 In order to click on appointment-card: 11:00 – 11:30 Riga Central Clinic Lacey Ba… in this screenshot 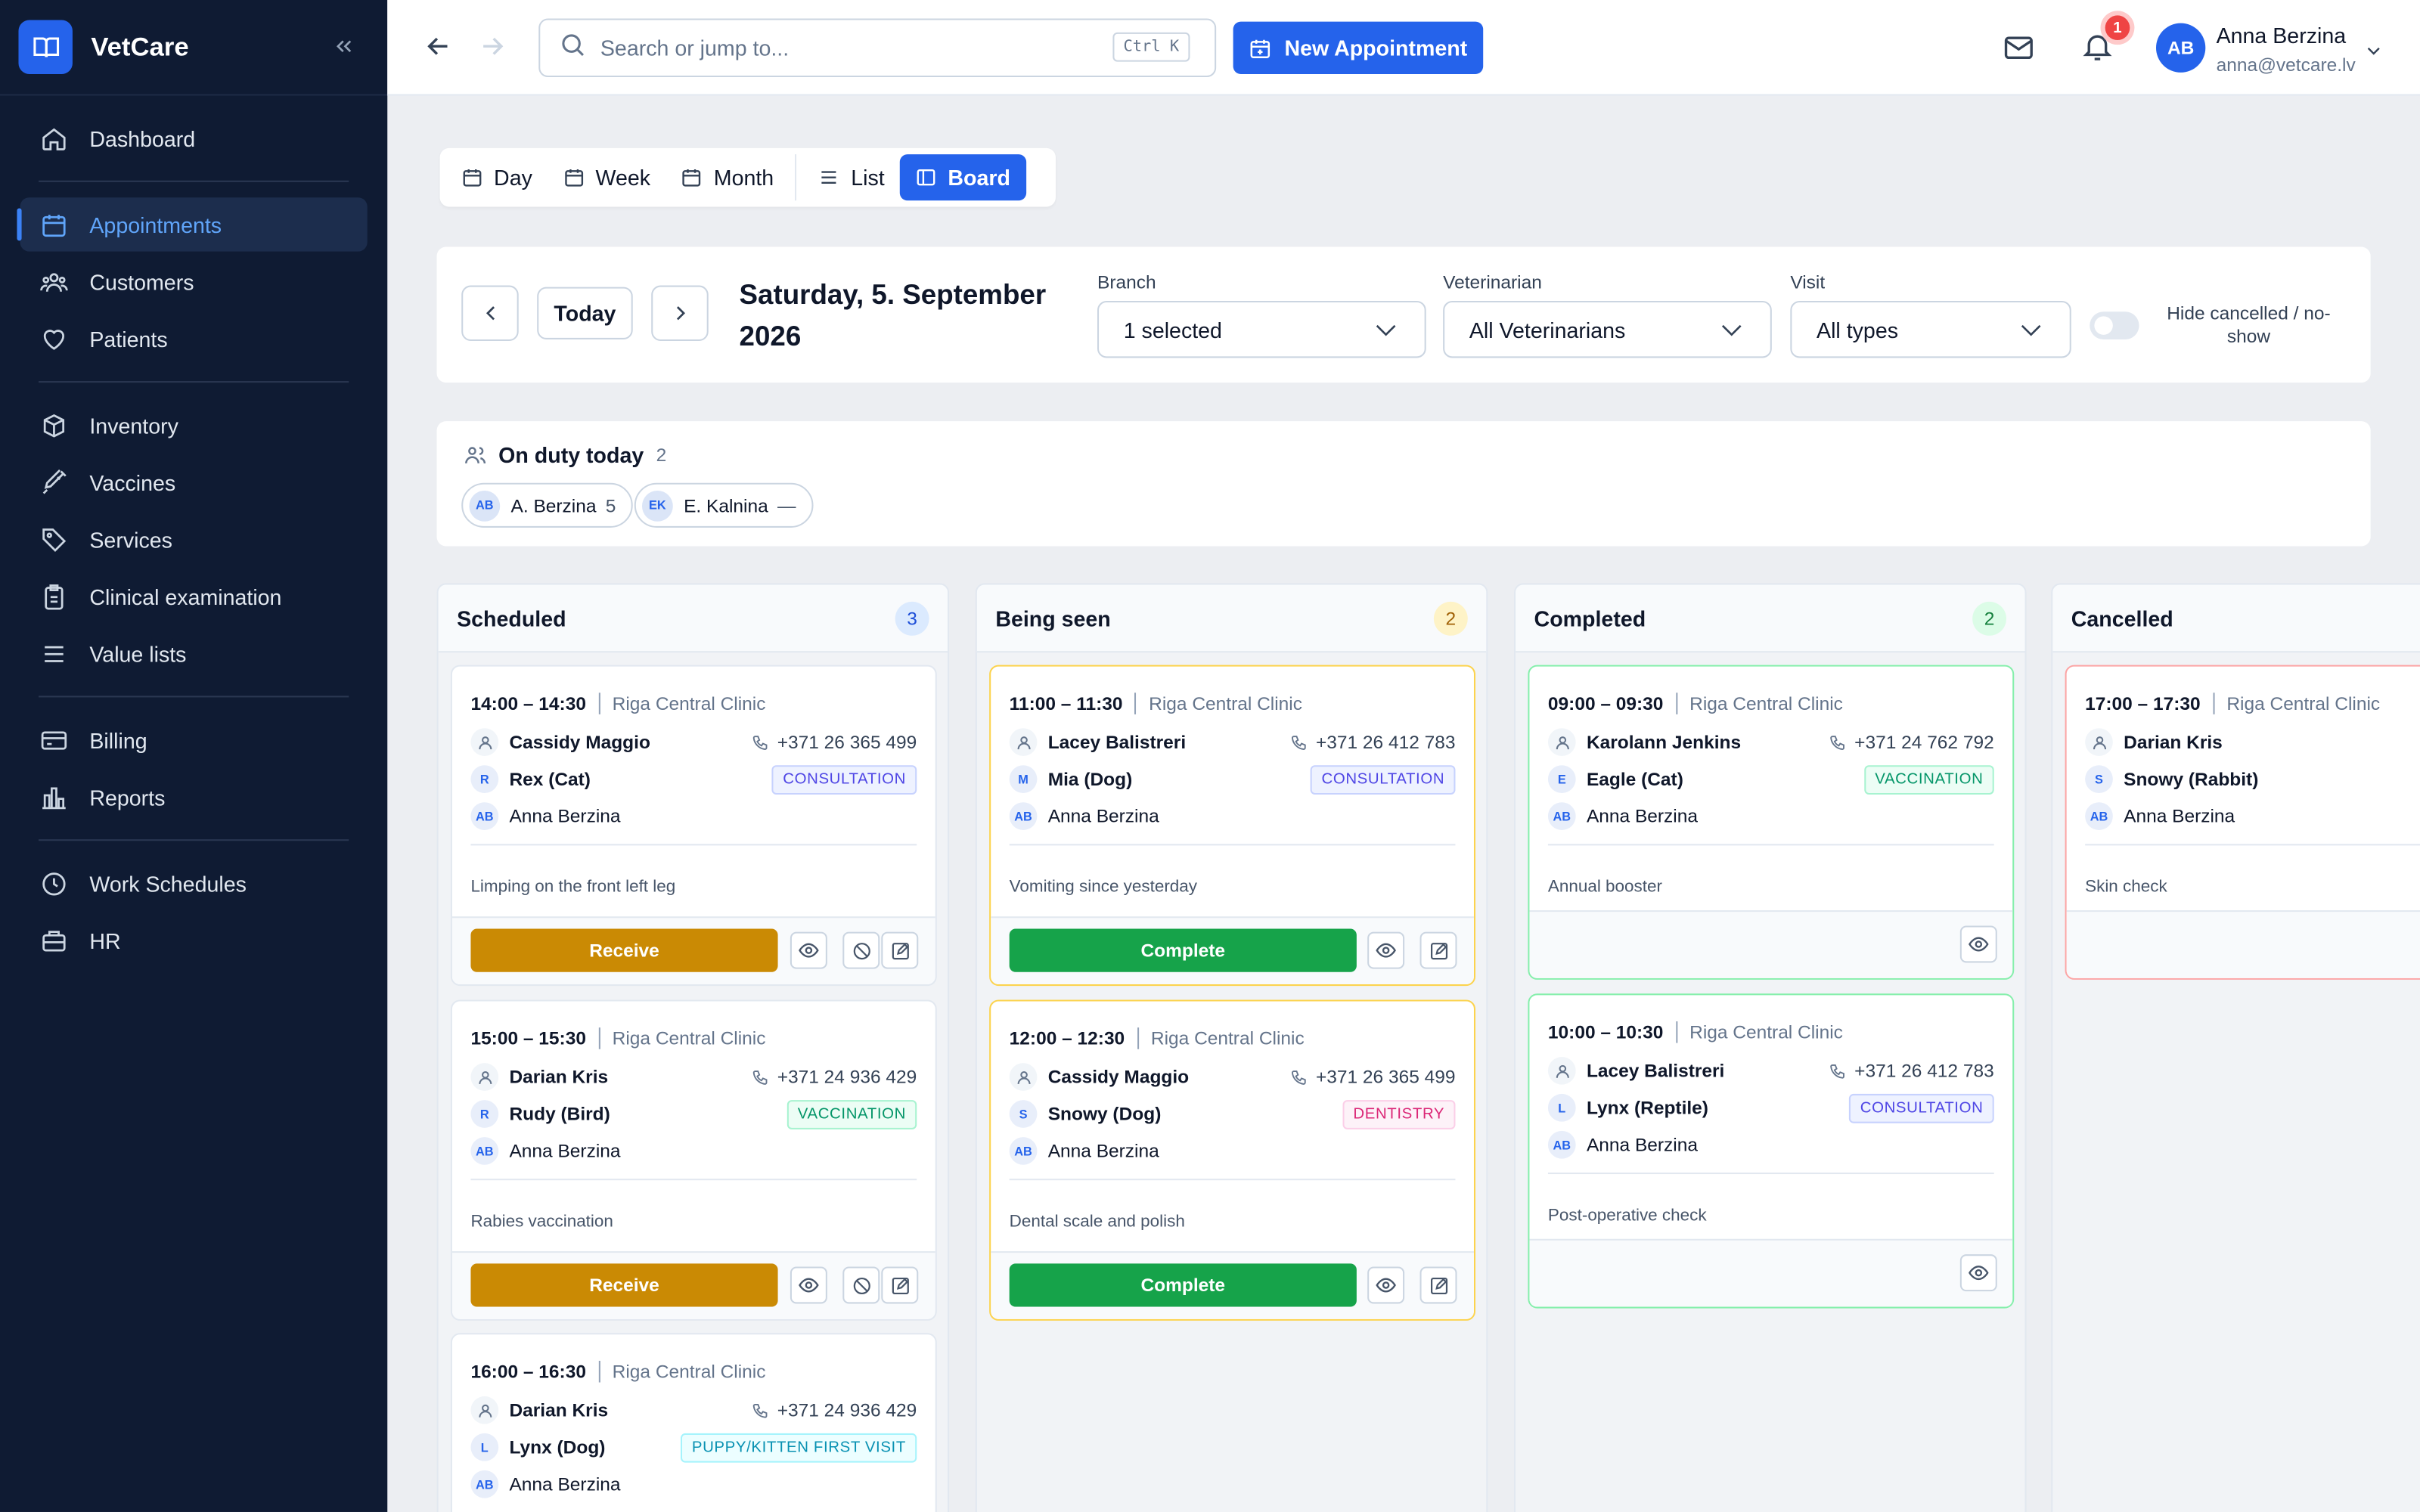, I will do `click(1232, 826)`.